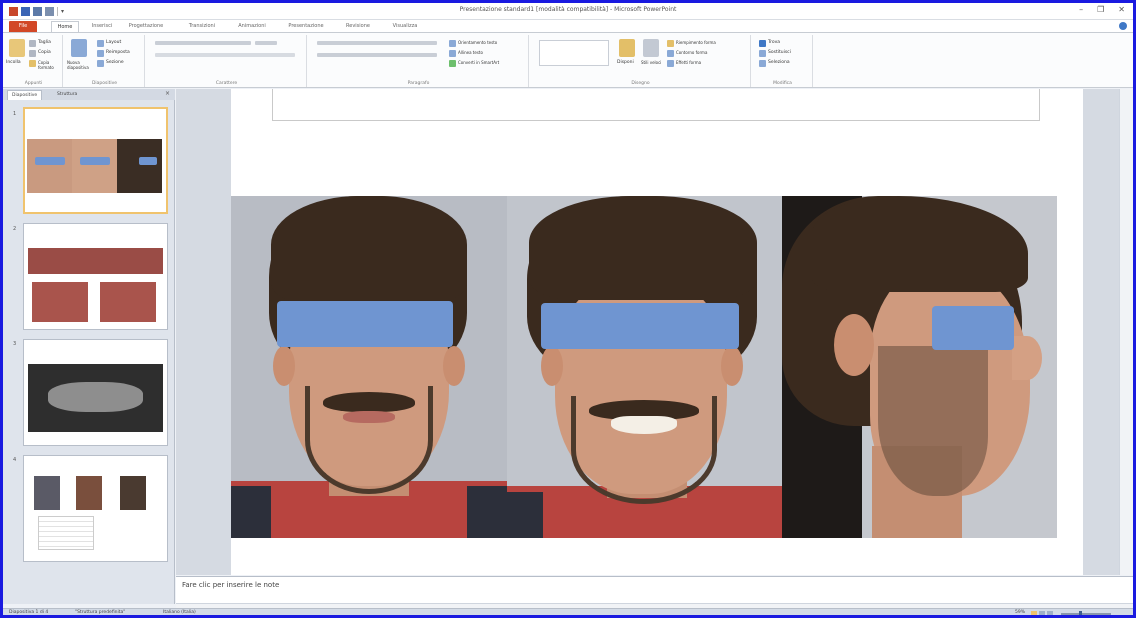 The width and height of the screenshot is (1136, 618). Describe the element at coordinates (225, 55) in the screenshot. I see `font-format-buttons` at that location.